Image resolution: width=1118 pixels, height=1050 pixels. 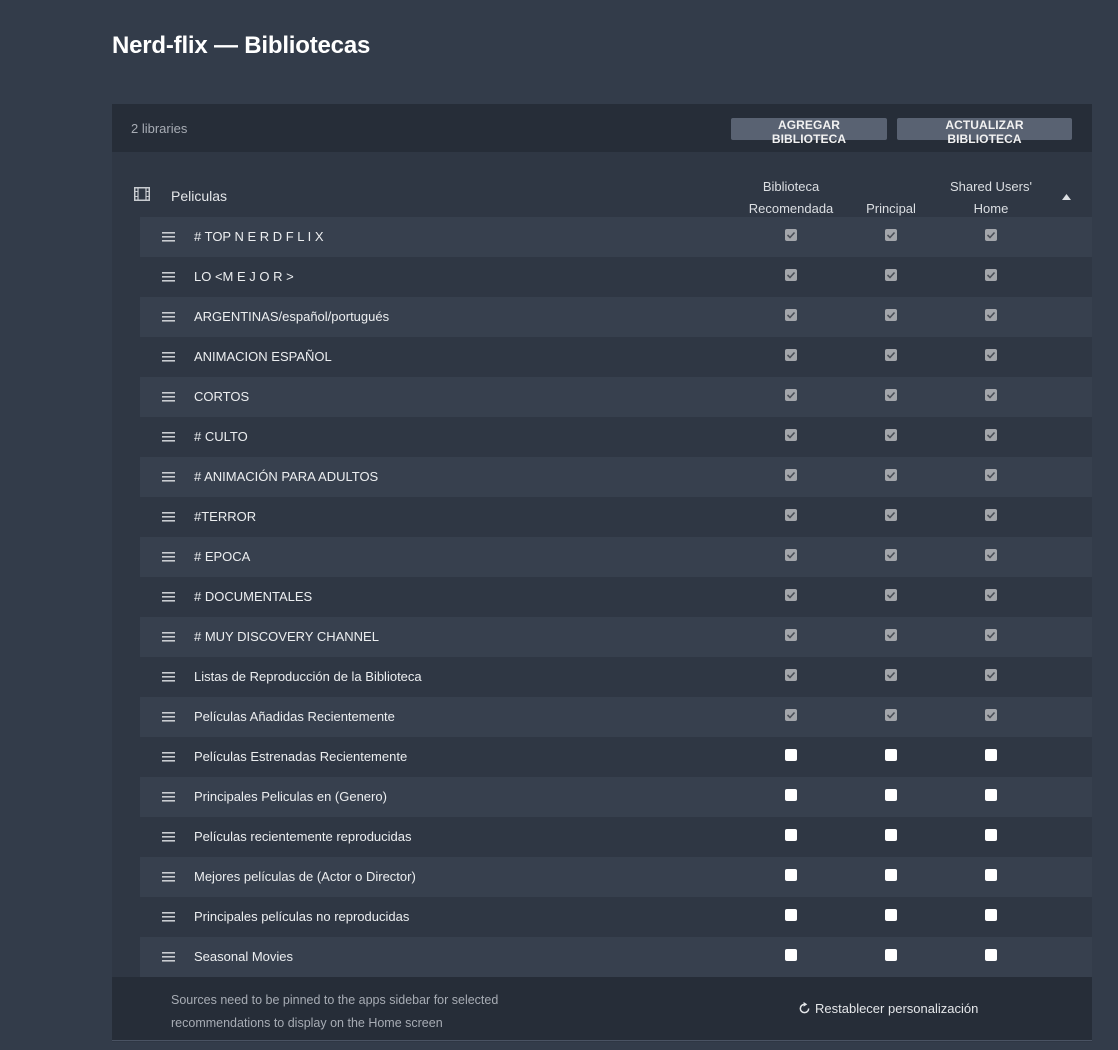 I want to click on list-item: LO <M E J O R >, so click(x=616, y=277).